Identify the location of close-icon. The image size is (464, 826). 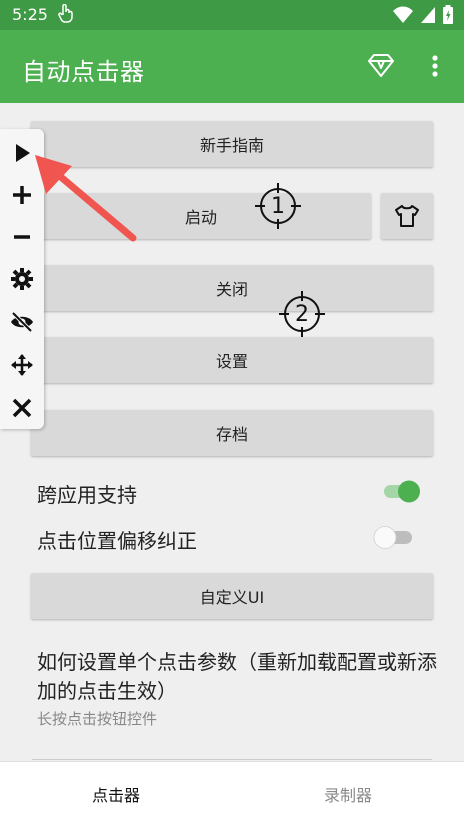
(22, 408).